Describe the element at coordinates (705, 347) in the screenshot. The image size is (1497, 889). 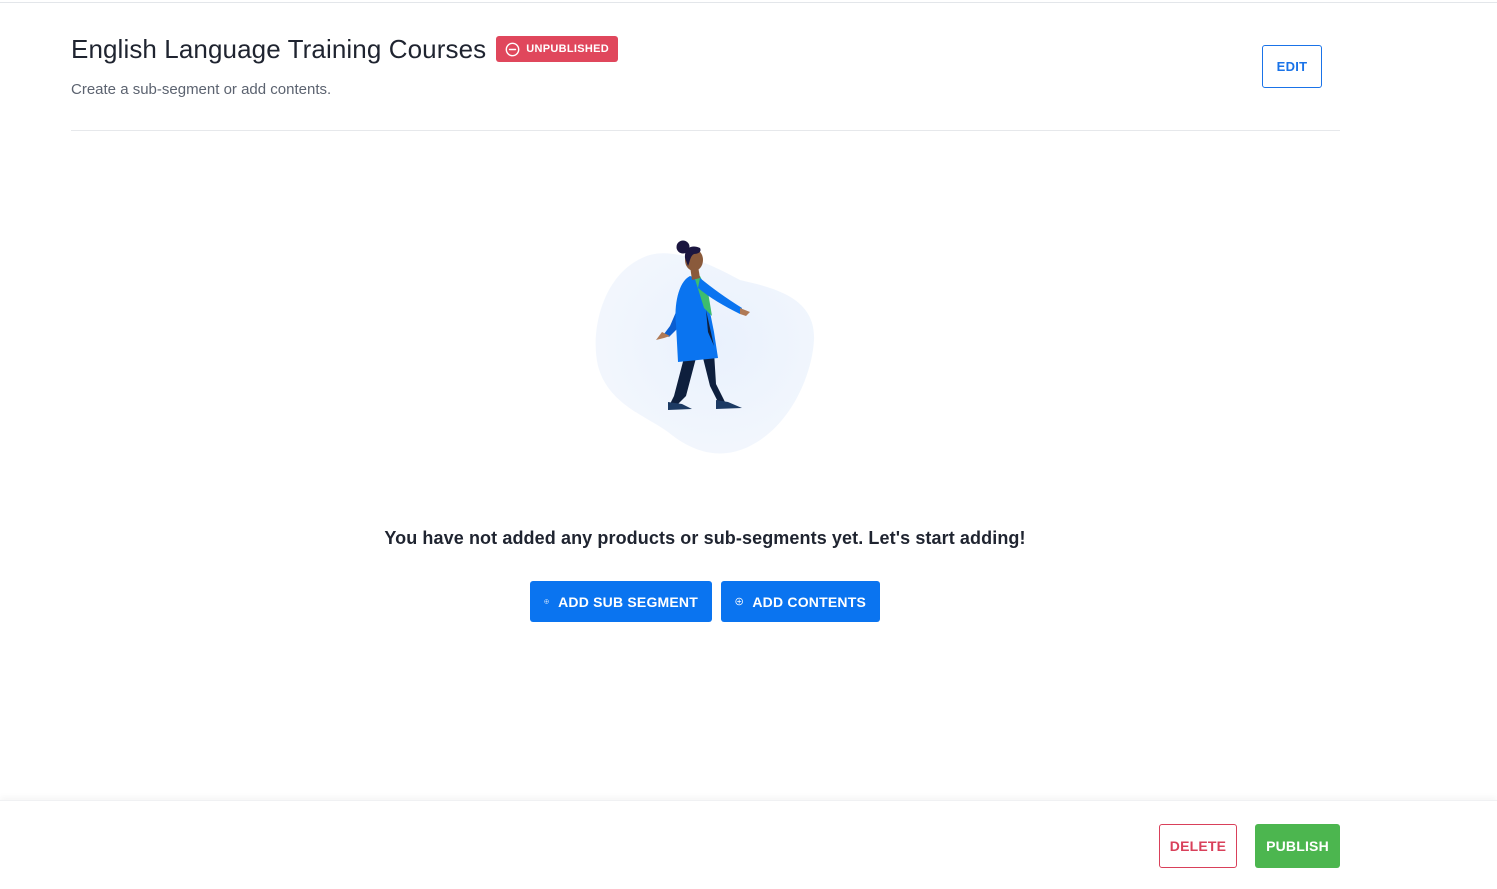
I see `walking-person-icon` at that location.